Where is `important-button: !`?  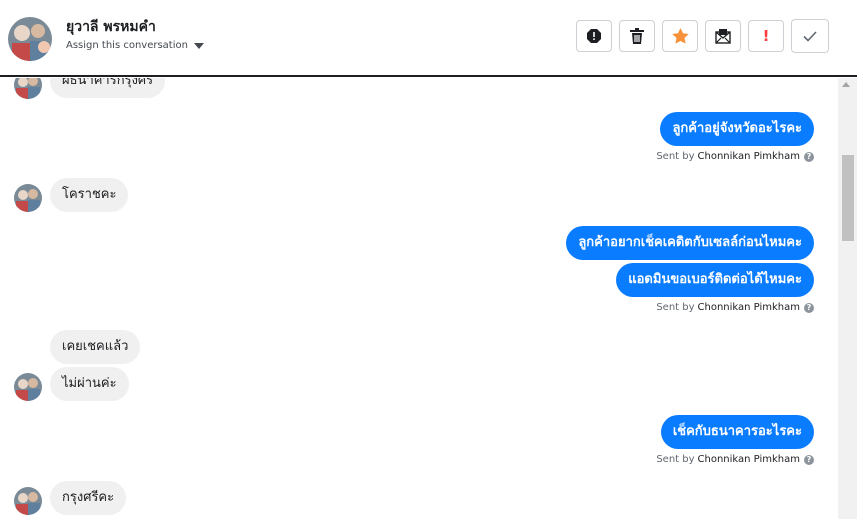
important-button: ! is located at coordinates (766, 36).